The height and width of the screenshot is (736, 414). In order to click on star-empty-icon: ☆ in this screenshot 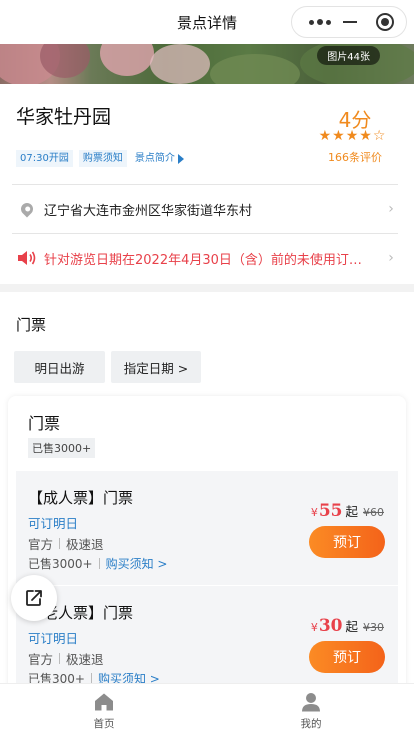, I will do `click(379, 136)`.